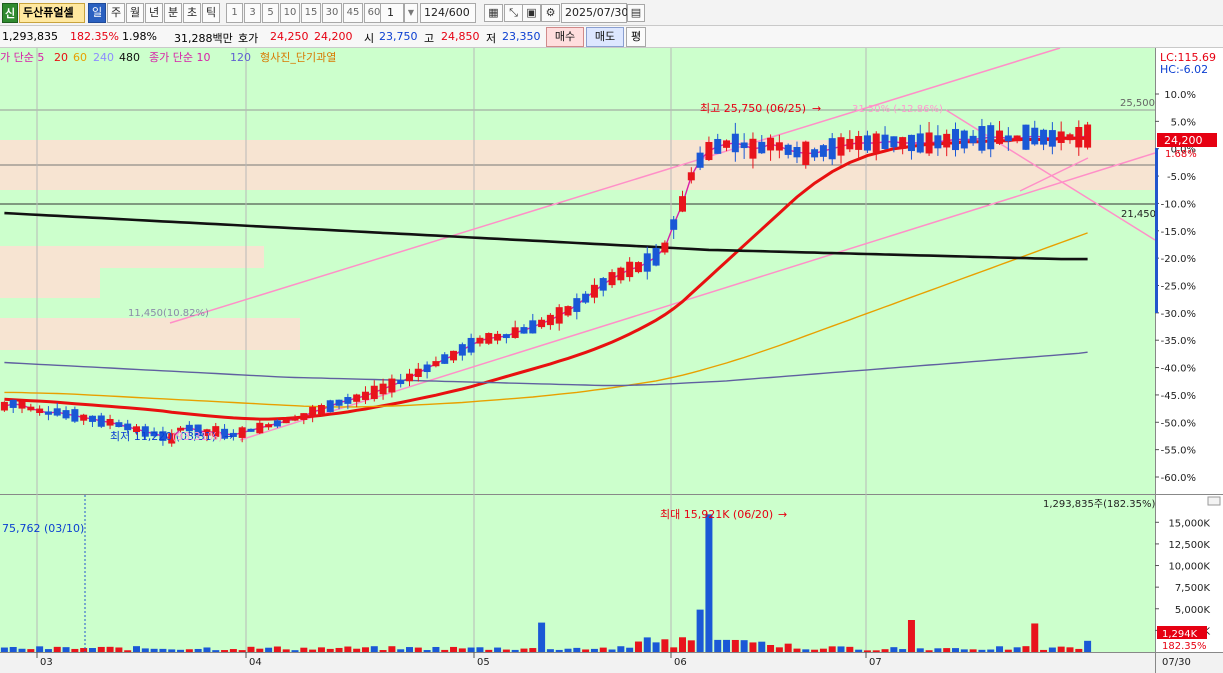 The width and height of the screenshot is (1223, 673). I want to click on pane-collapse-button, so click(1214, 501).